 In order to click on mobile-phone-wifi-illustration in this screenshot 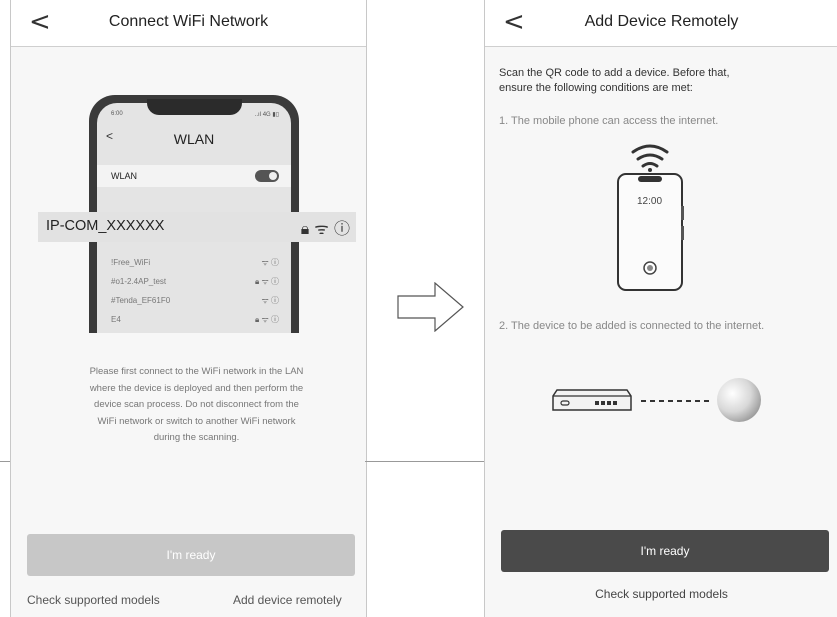, I will do `click(650, 217)`.